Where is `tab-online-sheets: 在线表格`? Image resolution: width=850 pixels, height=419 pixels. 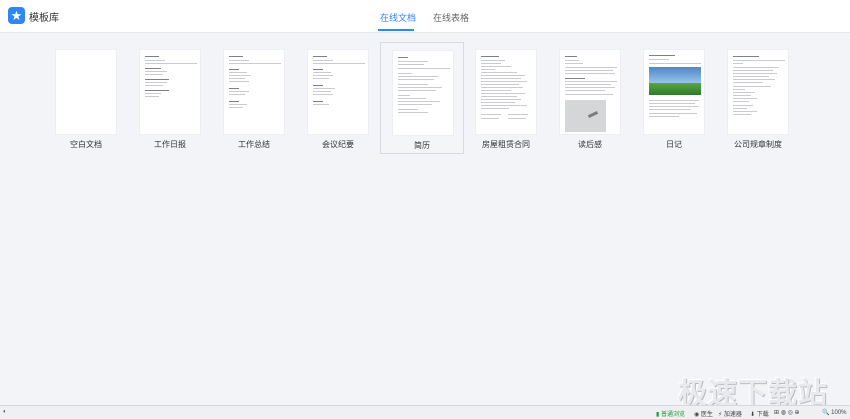 tab-online-sheets: 在线表格 is located at coordinates (451, 17).